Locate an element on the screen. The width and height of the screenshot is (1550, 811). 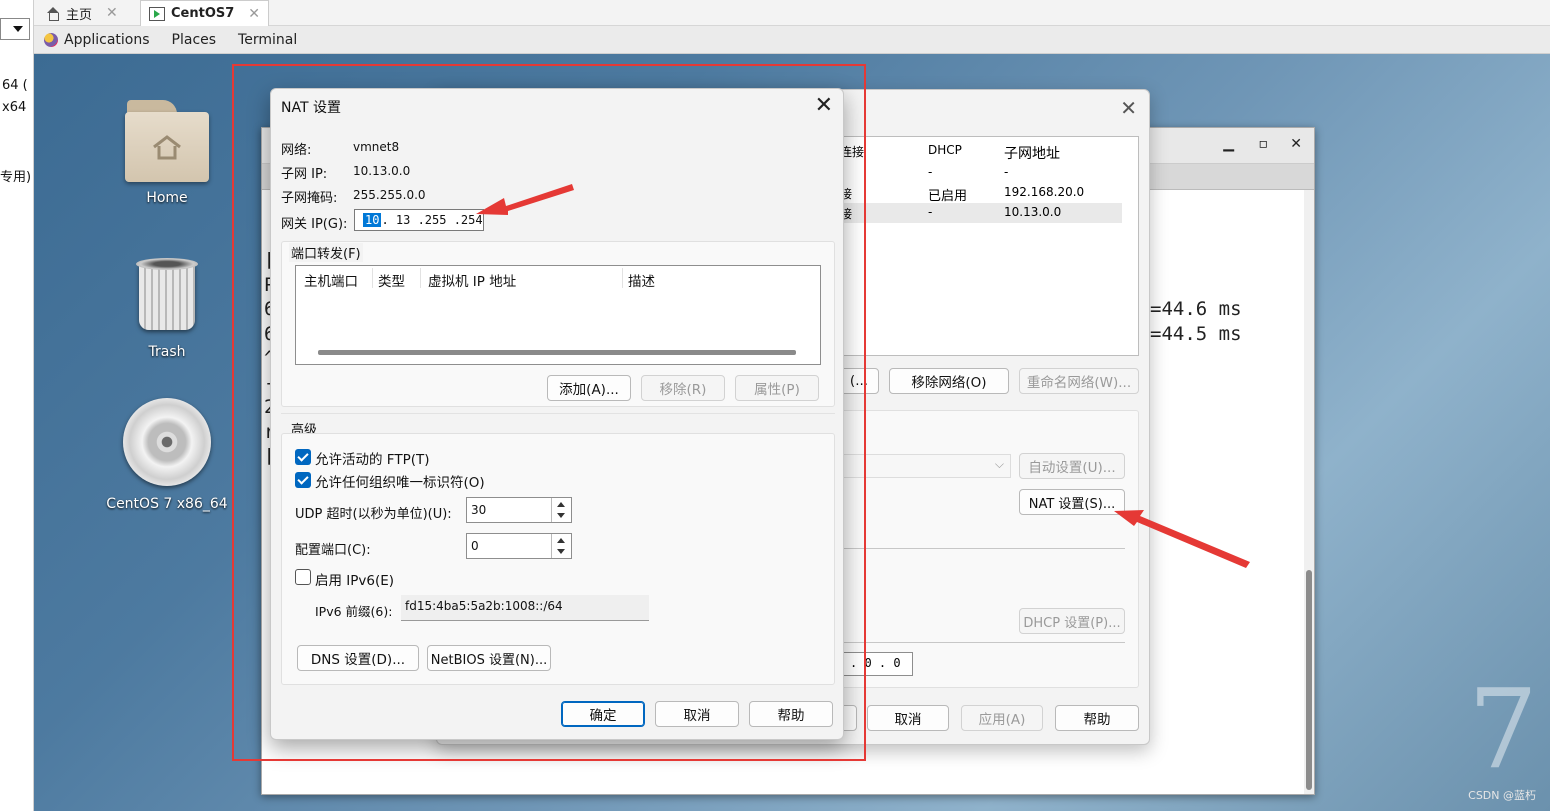
host-sidebar-text: 64 ( is located at coordinates (15, 85).